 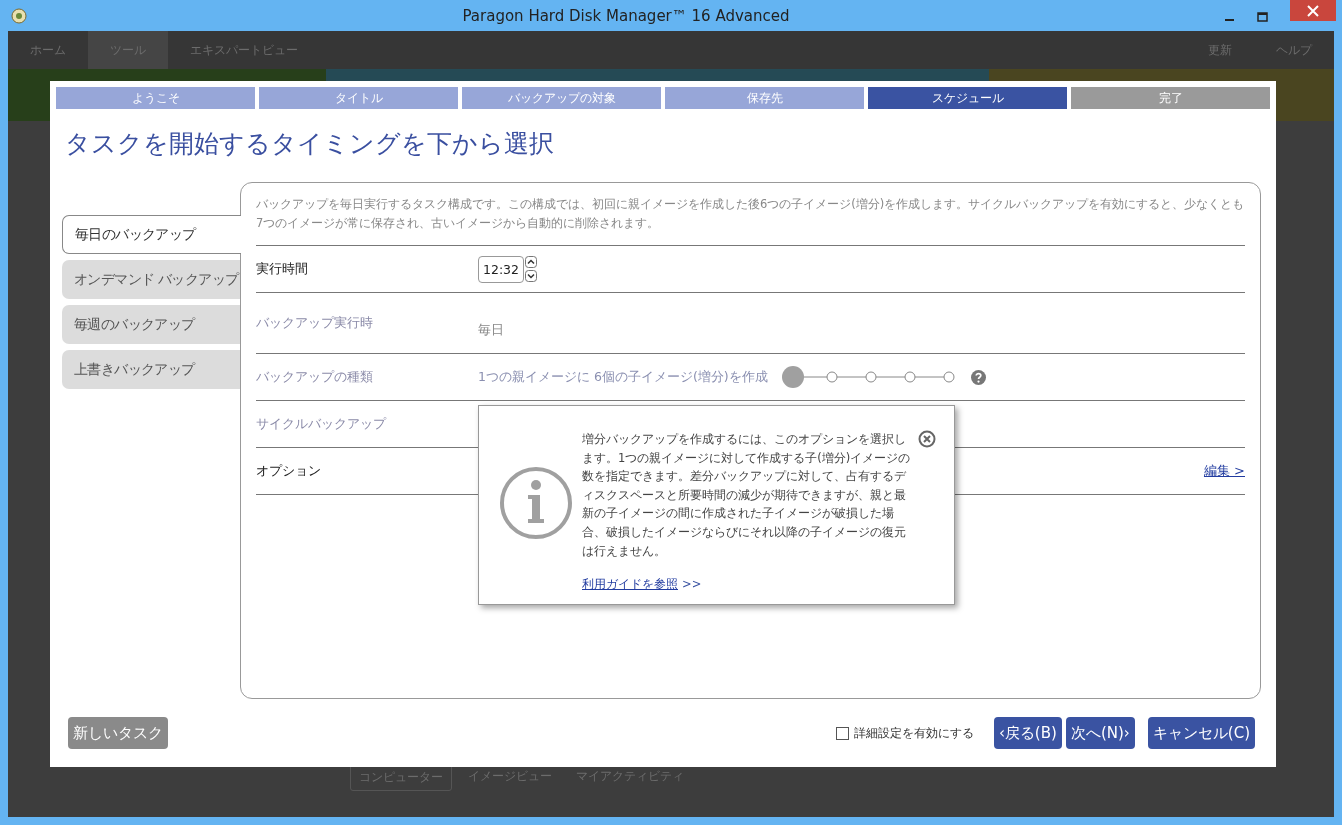 I want to click on schedule-tab: オンデマンド バックアップ, so click(x=151, y=279).